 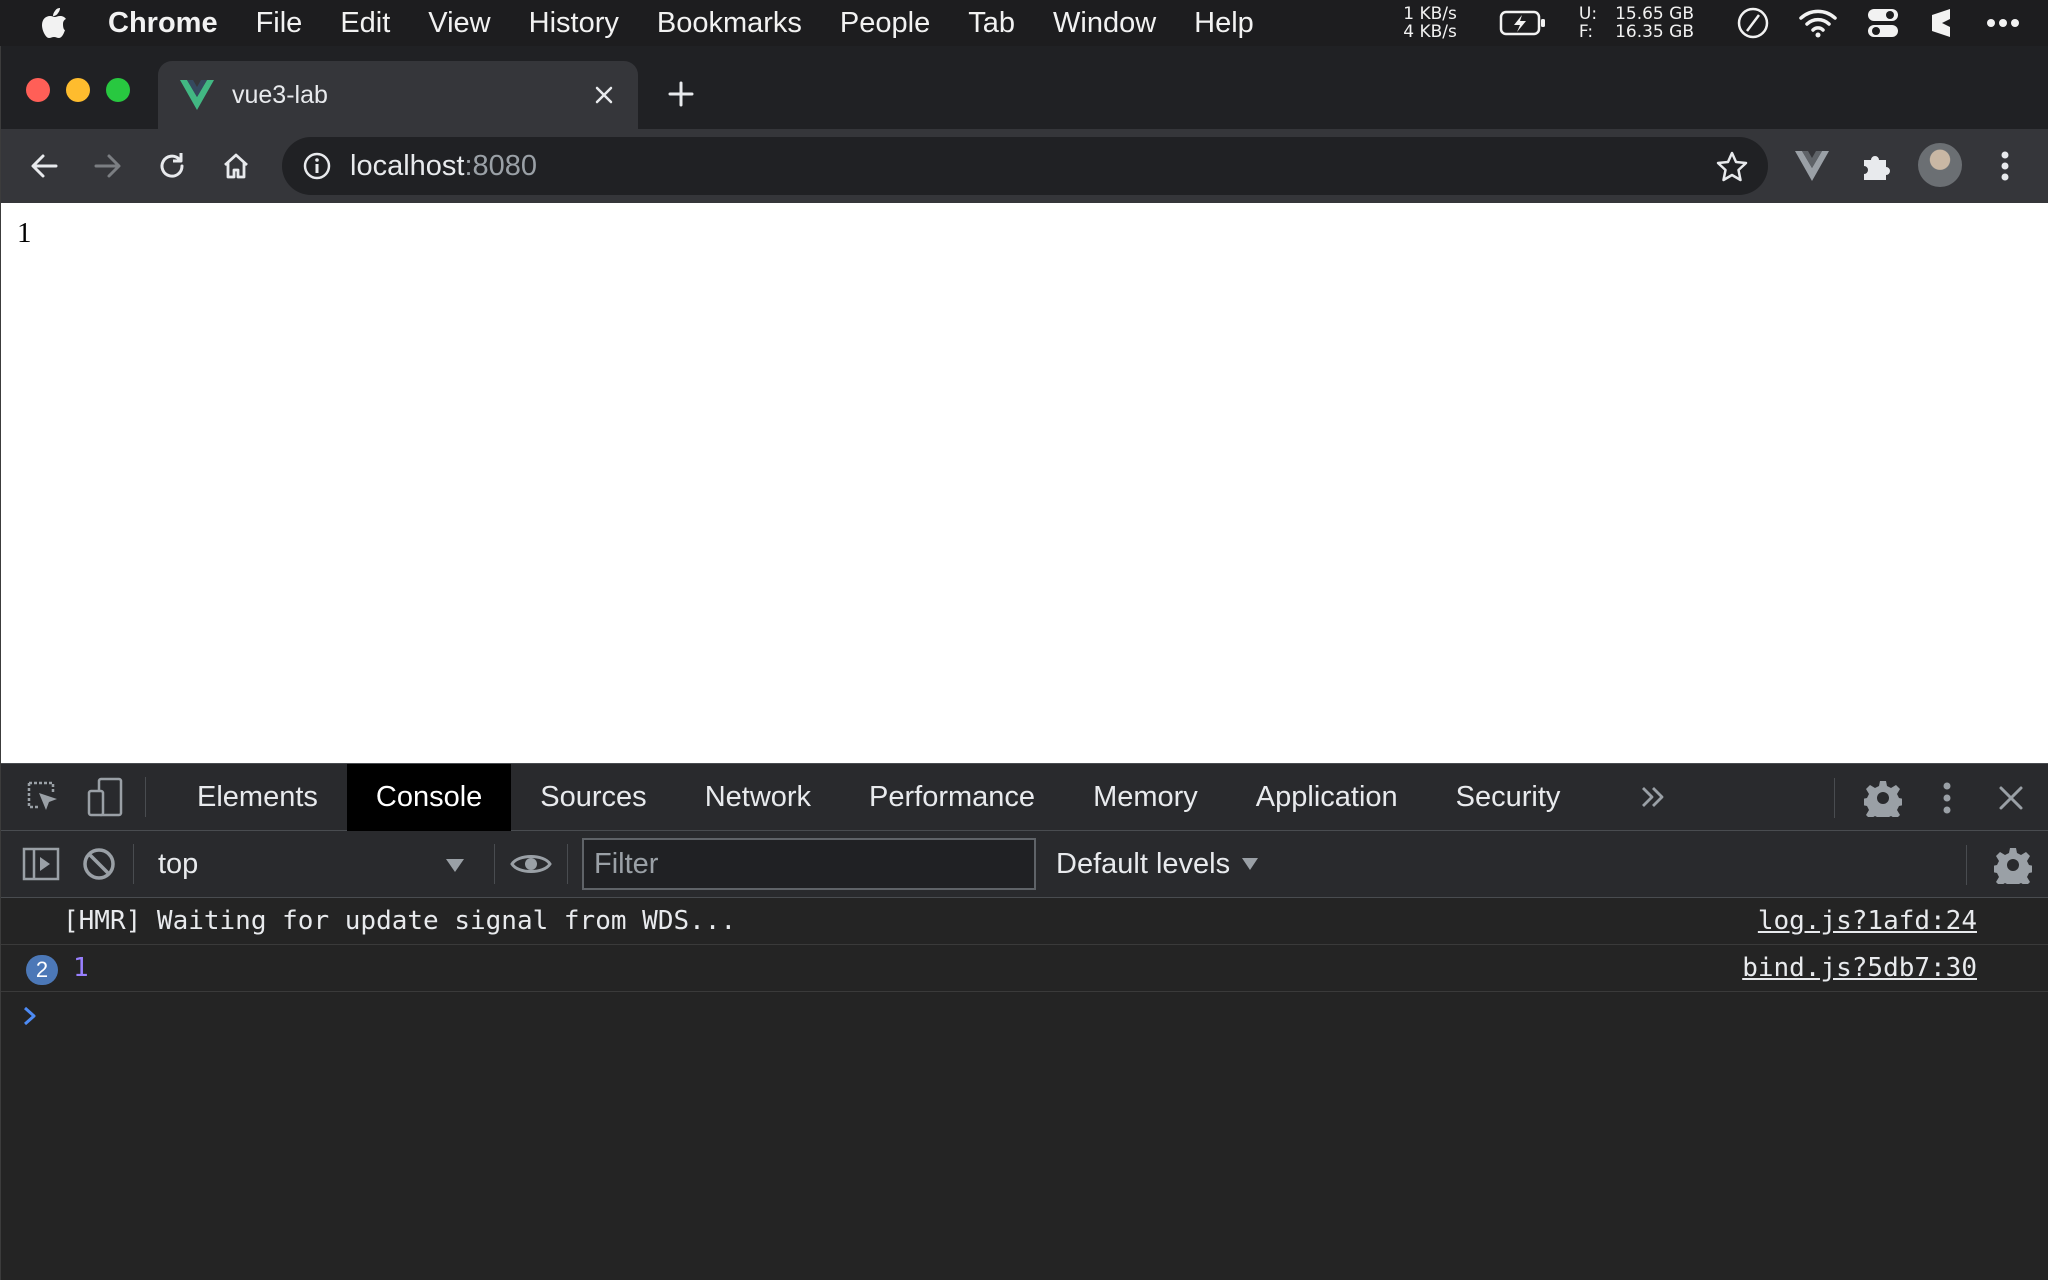 I want to click on tab-strip: vue3-lab, so click(x=1024, y=87).